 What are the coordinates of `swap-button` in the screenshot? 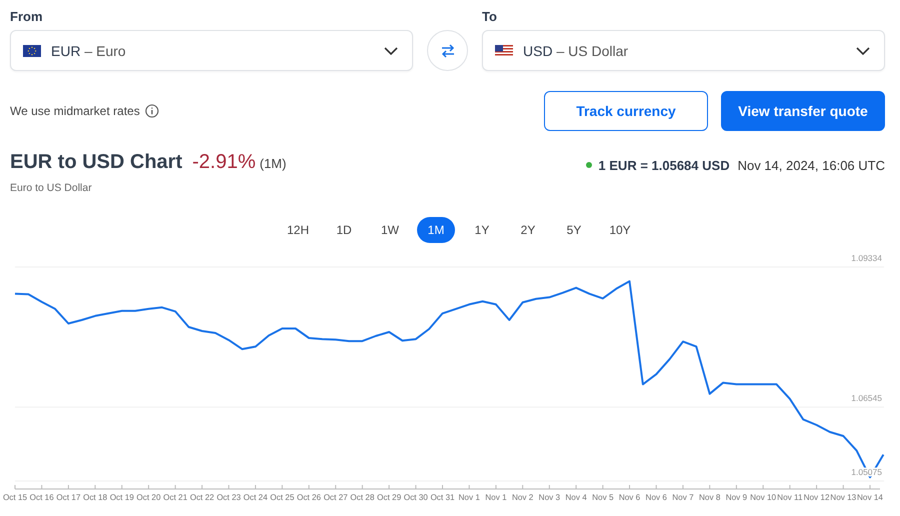 It's located at (447, 50).